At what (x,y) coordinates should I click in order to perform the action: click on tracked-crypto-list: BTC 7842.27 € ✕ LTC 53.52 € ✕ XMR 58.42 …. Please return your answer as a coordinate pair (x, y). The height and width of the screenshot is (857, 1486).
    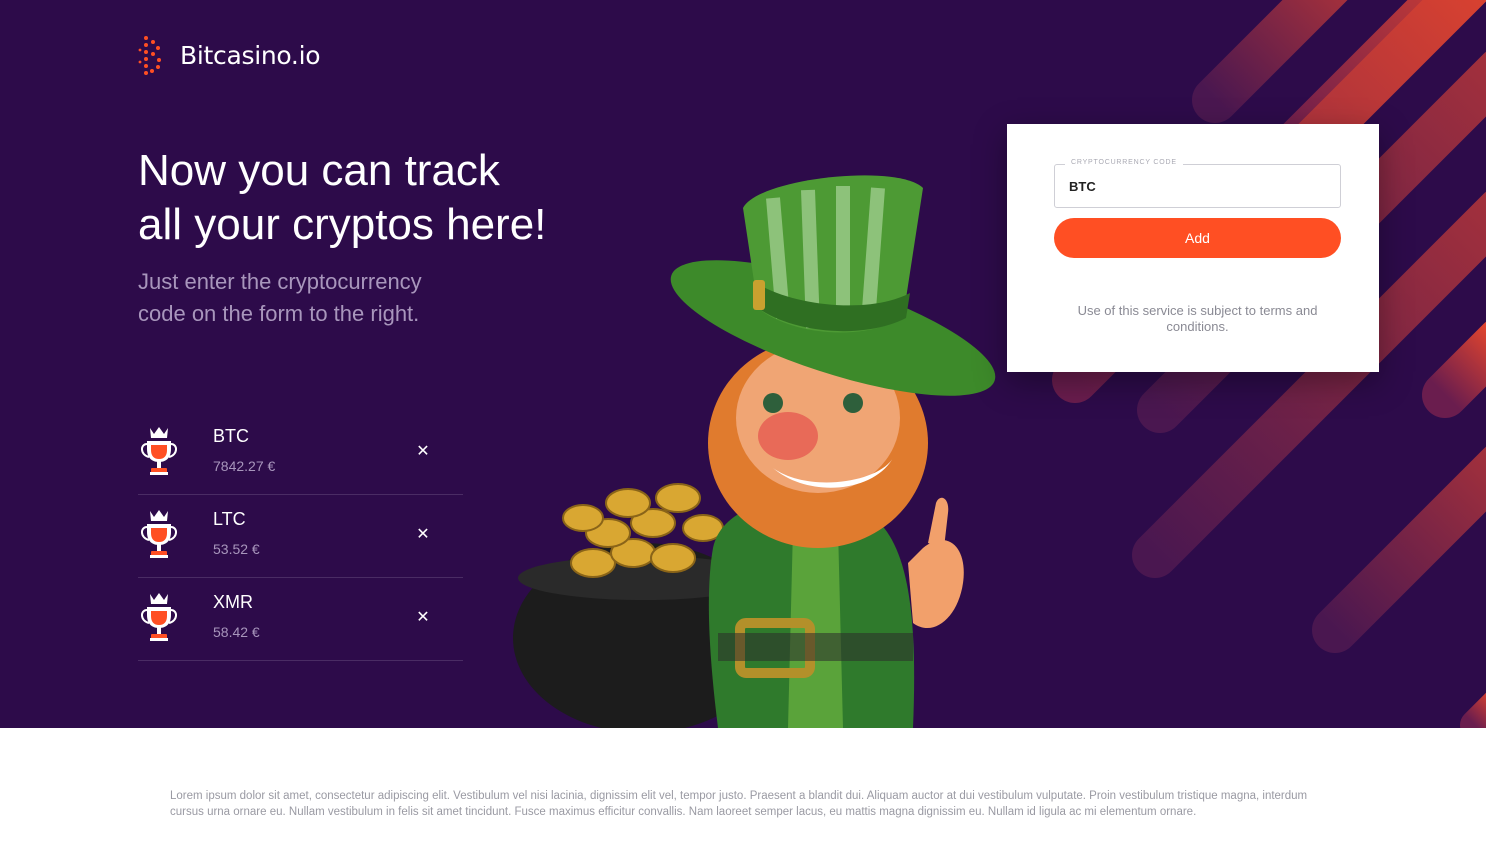
    Looking at the image, I should click on (300, 536).